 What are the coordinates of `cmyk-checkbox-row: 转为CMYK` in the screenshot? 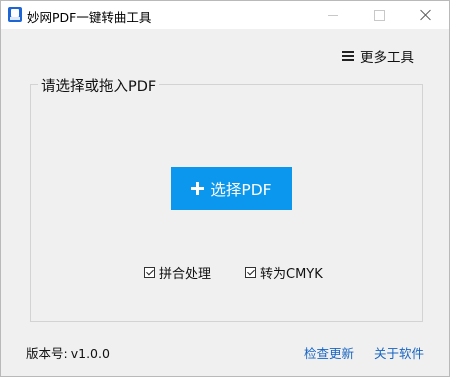 It's located at (284, 272).